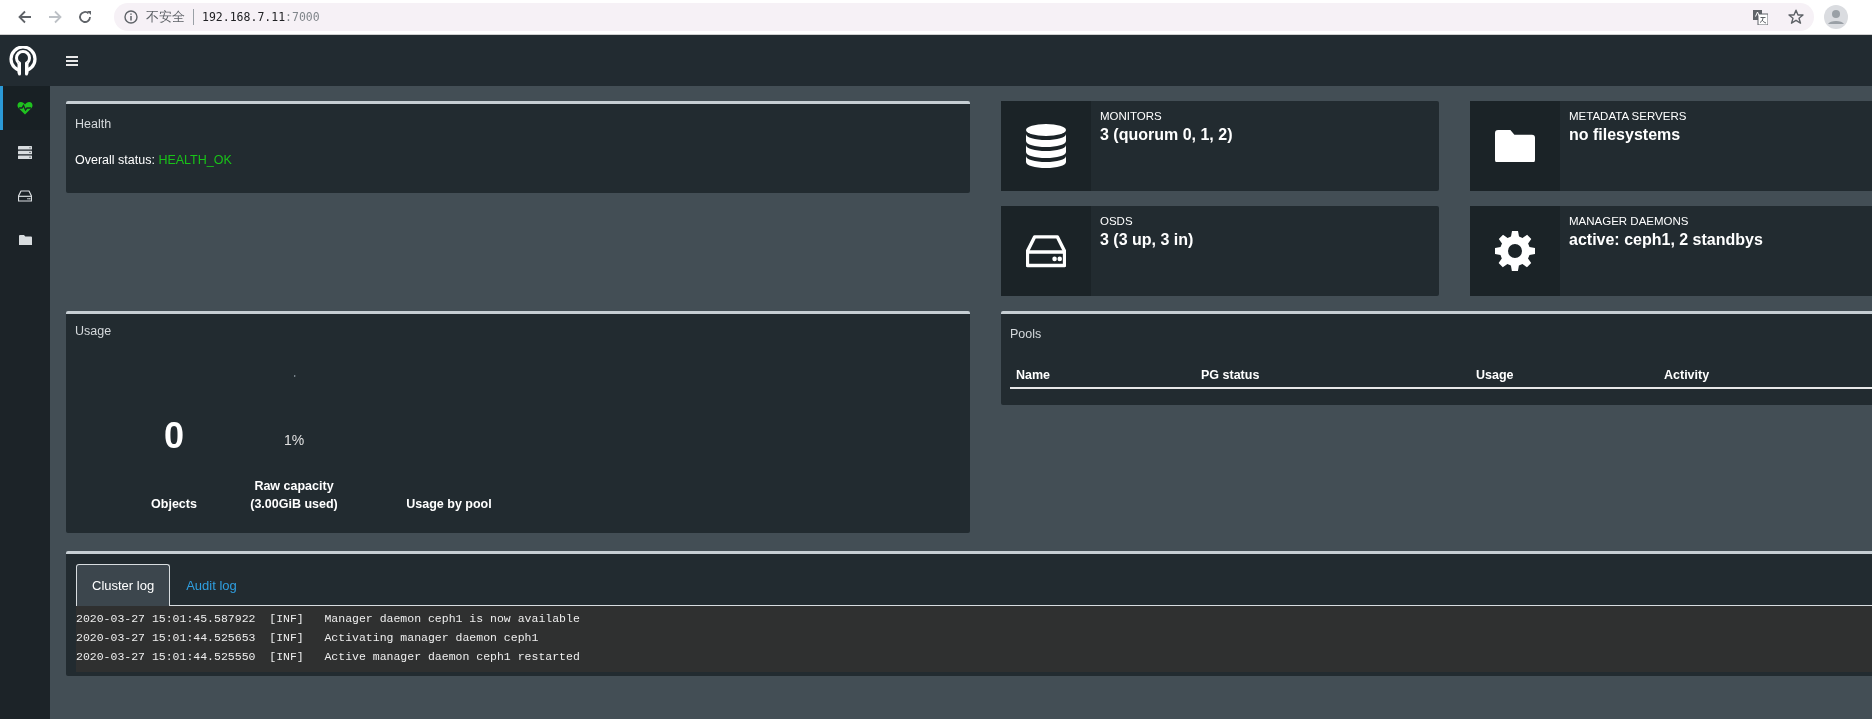 The image size is (1872, 719). What do you see at coordinates (964, 17) in the screenshot?
I see `address-bar: 不安全 192.168.7.11:7000` at bounding box center [964, 17].